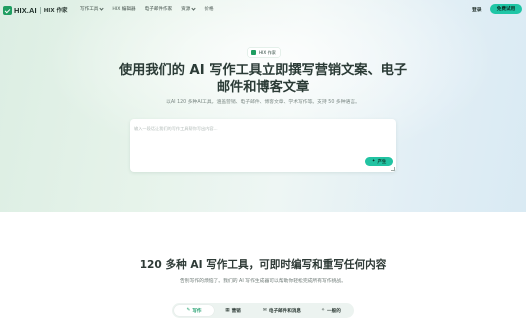 The height and width of the screenshot is (326, 526). I want to click on logo-divider, so click(40, 10).